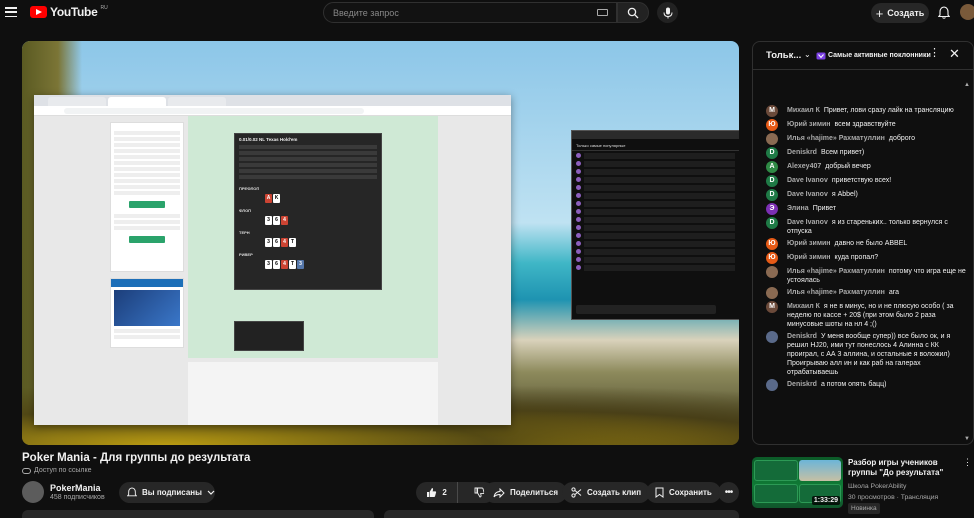 This screenshot has height=518, width=974. I want to click on plus-icon: +, so click(879, 13).